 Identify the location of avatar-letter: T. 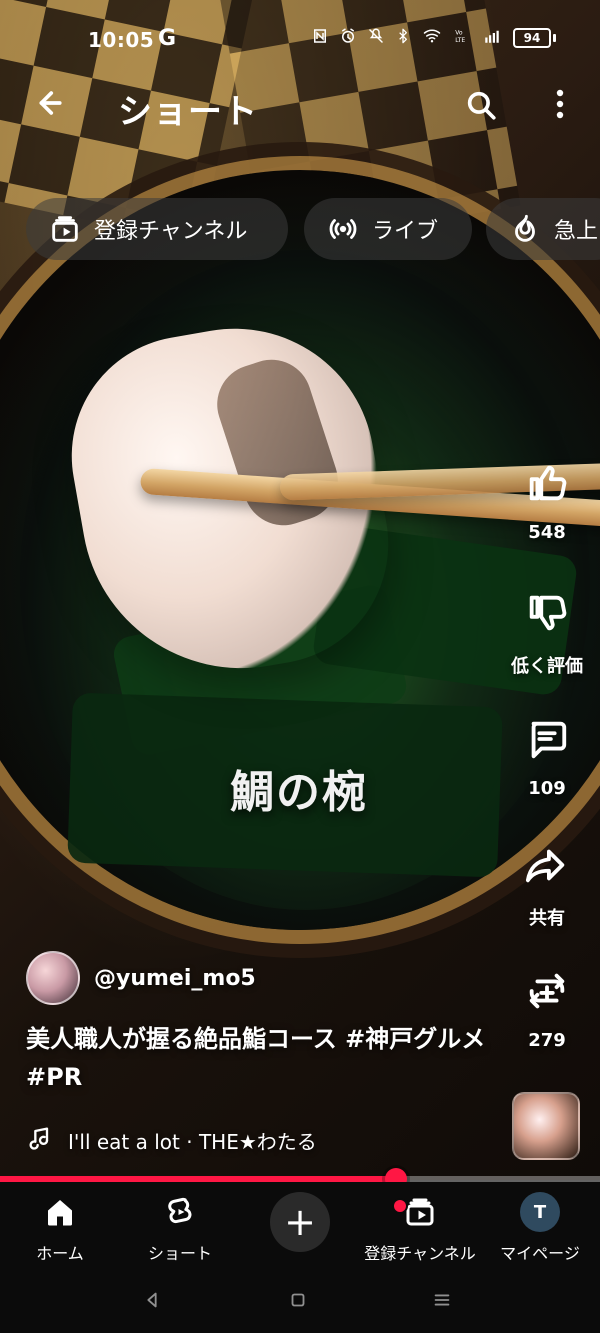
(540, 1212).